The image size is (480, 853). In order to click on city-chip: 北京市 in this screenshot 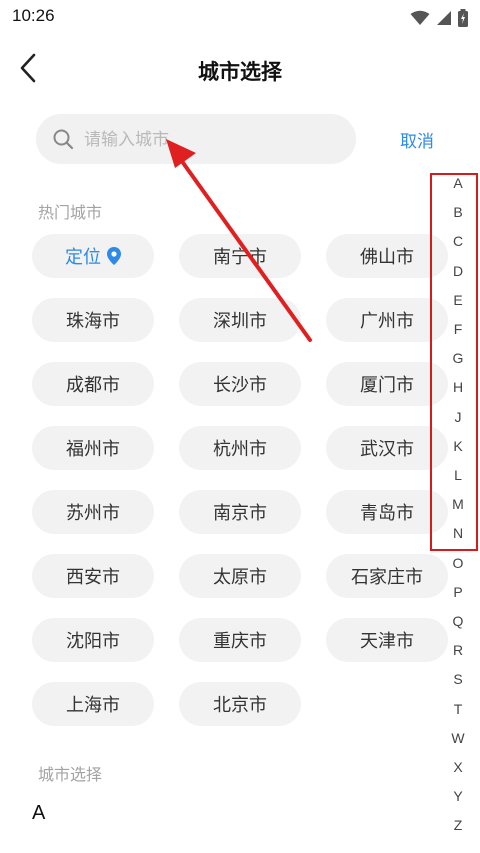, I will do `click(240, 704)`.